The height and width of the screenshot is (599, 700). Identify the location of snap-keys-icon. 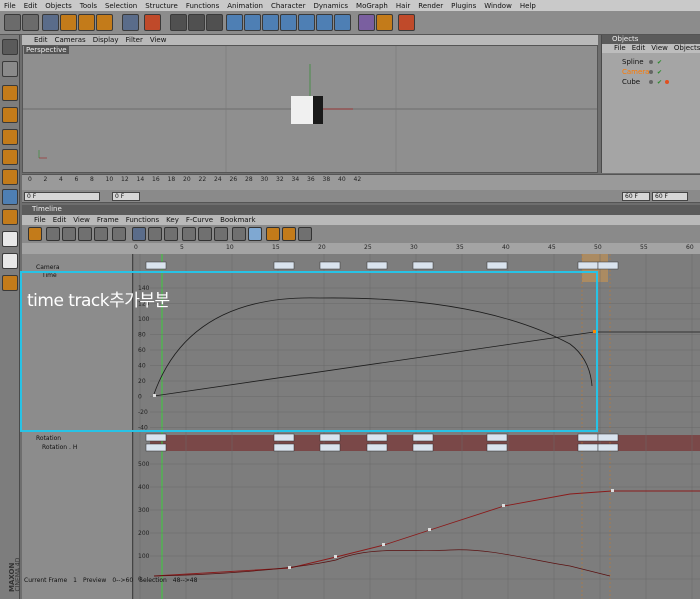
(171, 234).